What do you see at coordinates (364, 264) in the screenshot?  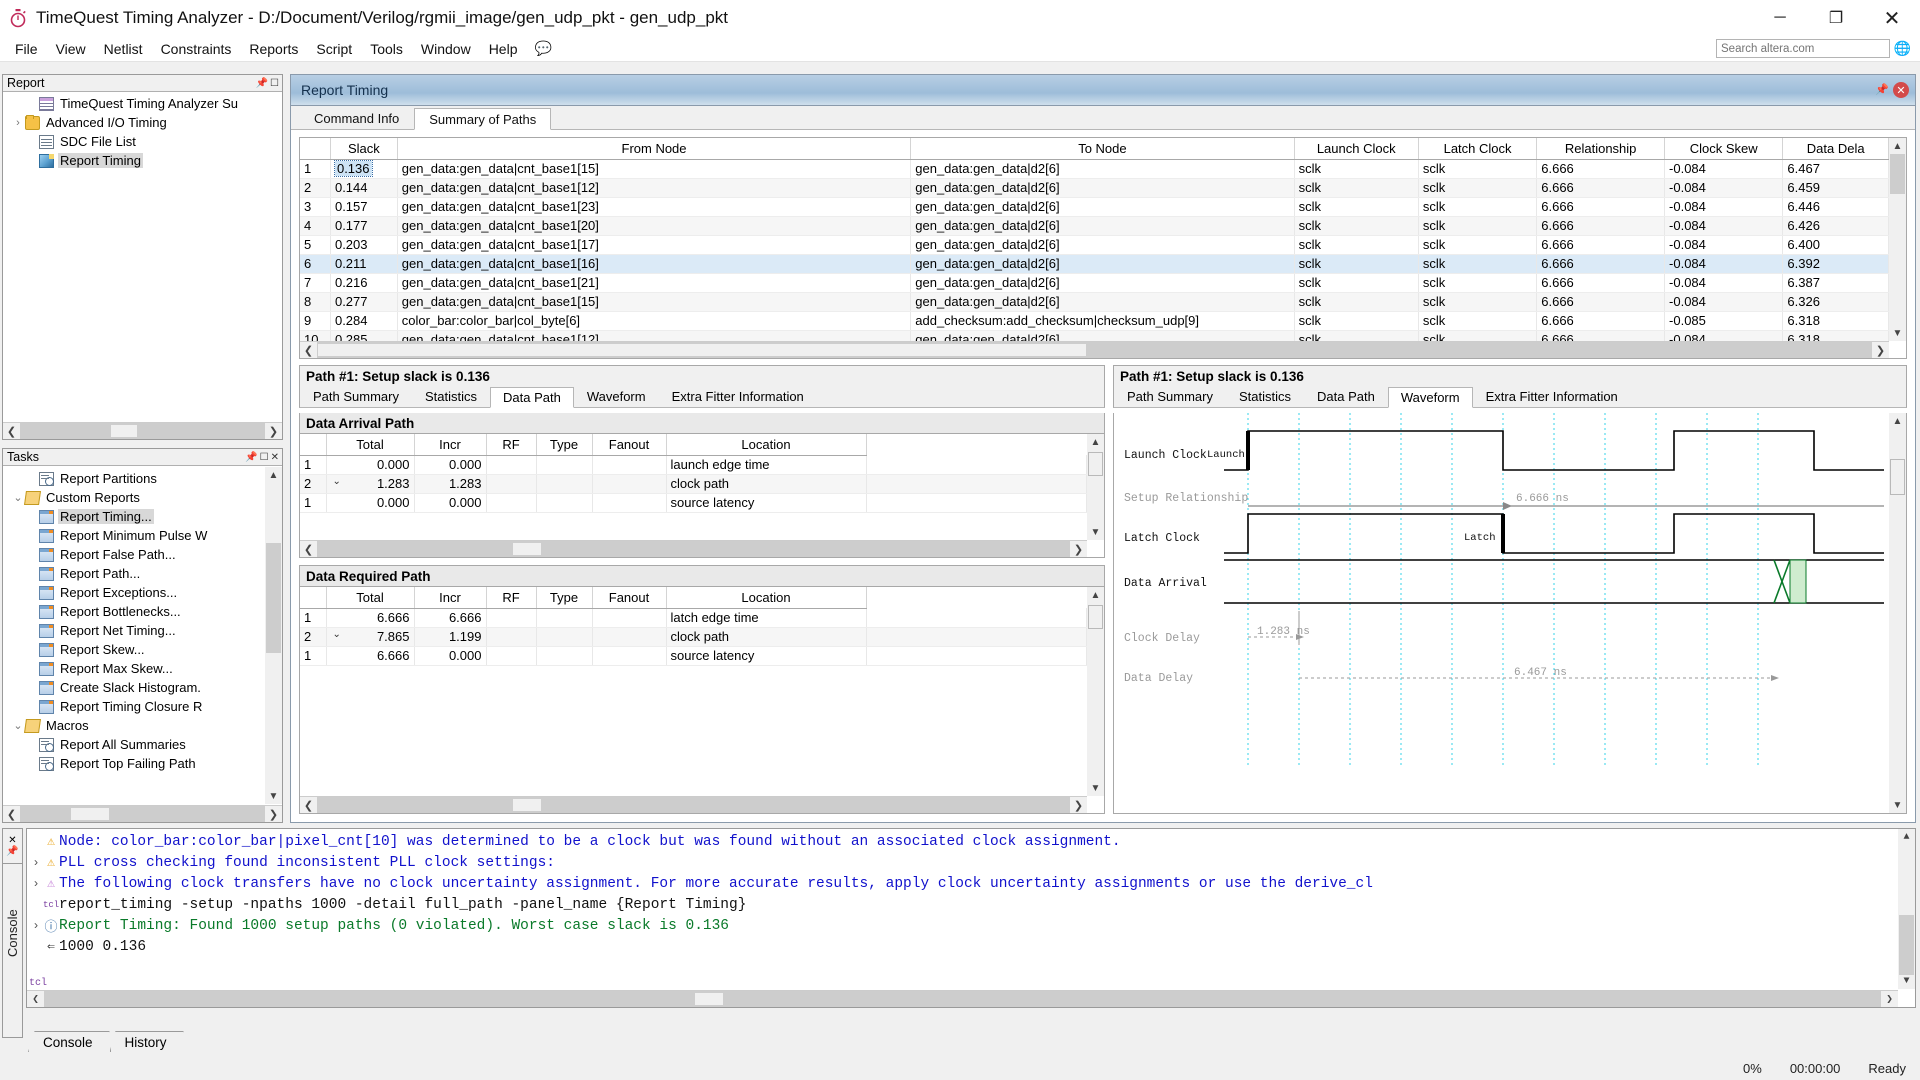 I see `slack-cell: 0.211` at bounding box center [364, 264].